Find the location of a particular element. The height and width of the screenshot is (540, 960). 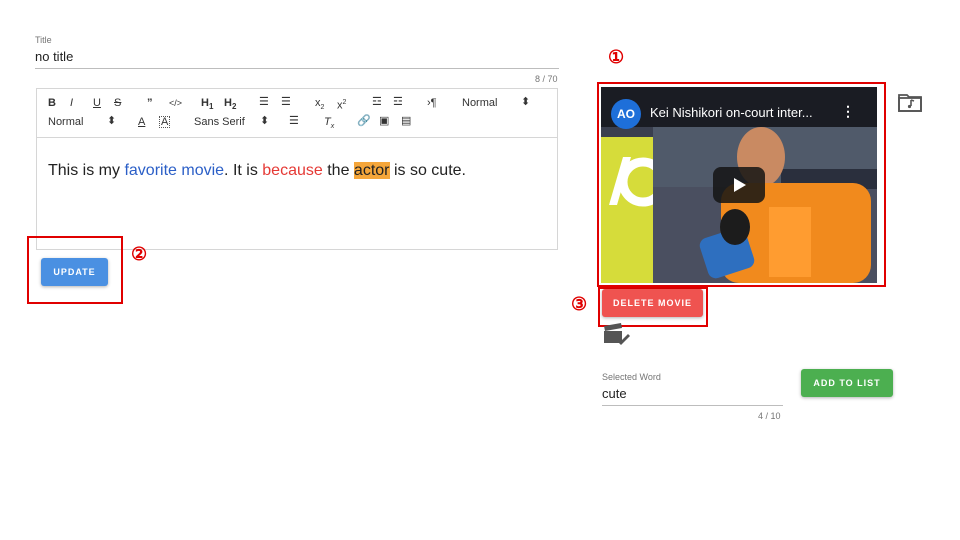

selected-word-input: cute is located at coordinates (614, 393).